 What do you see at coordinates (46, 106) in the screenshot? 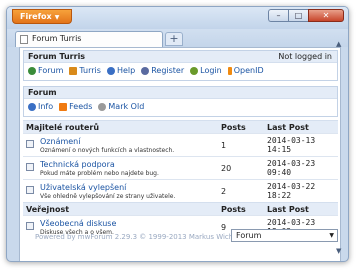
I see `nav-info-label: Info` at bounding box center [46, 106].